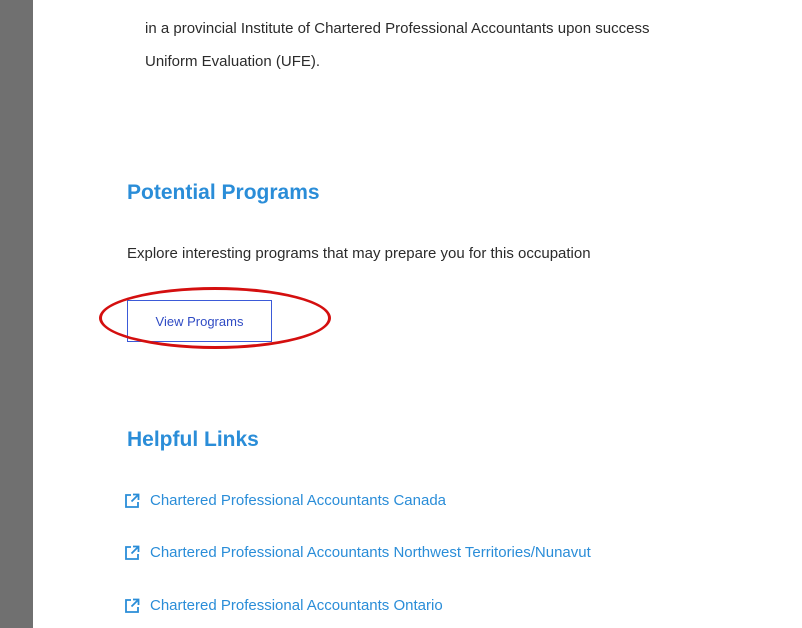 The width and height of the screenshot is (802, 628). What do you see at coordinates (223, 192) in the screenshot?
I see `potential-programs-heading: Potential Programs` at bounding box center [223, 192].